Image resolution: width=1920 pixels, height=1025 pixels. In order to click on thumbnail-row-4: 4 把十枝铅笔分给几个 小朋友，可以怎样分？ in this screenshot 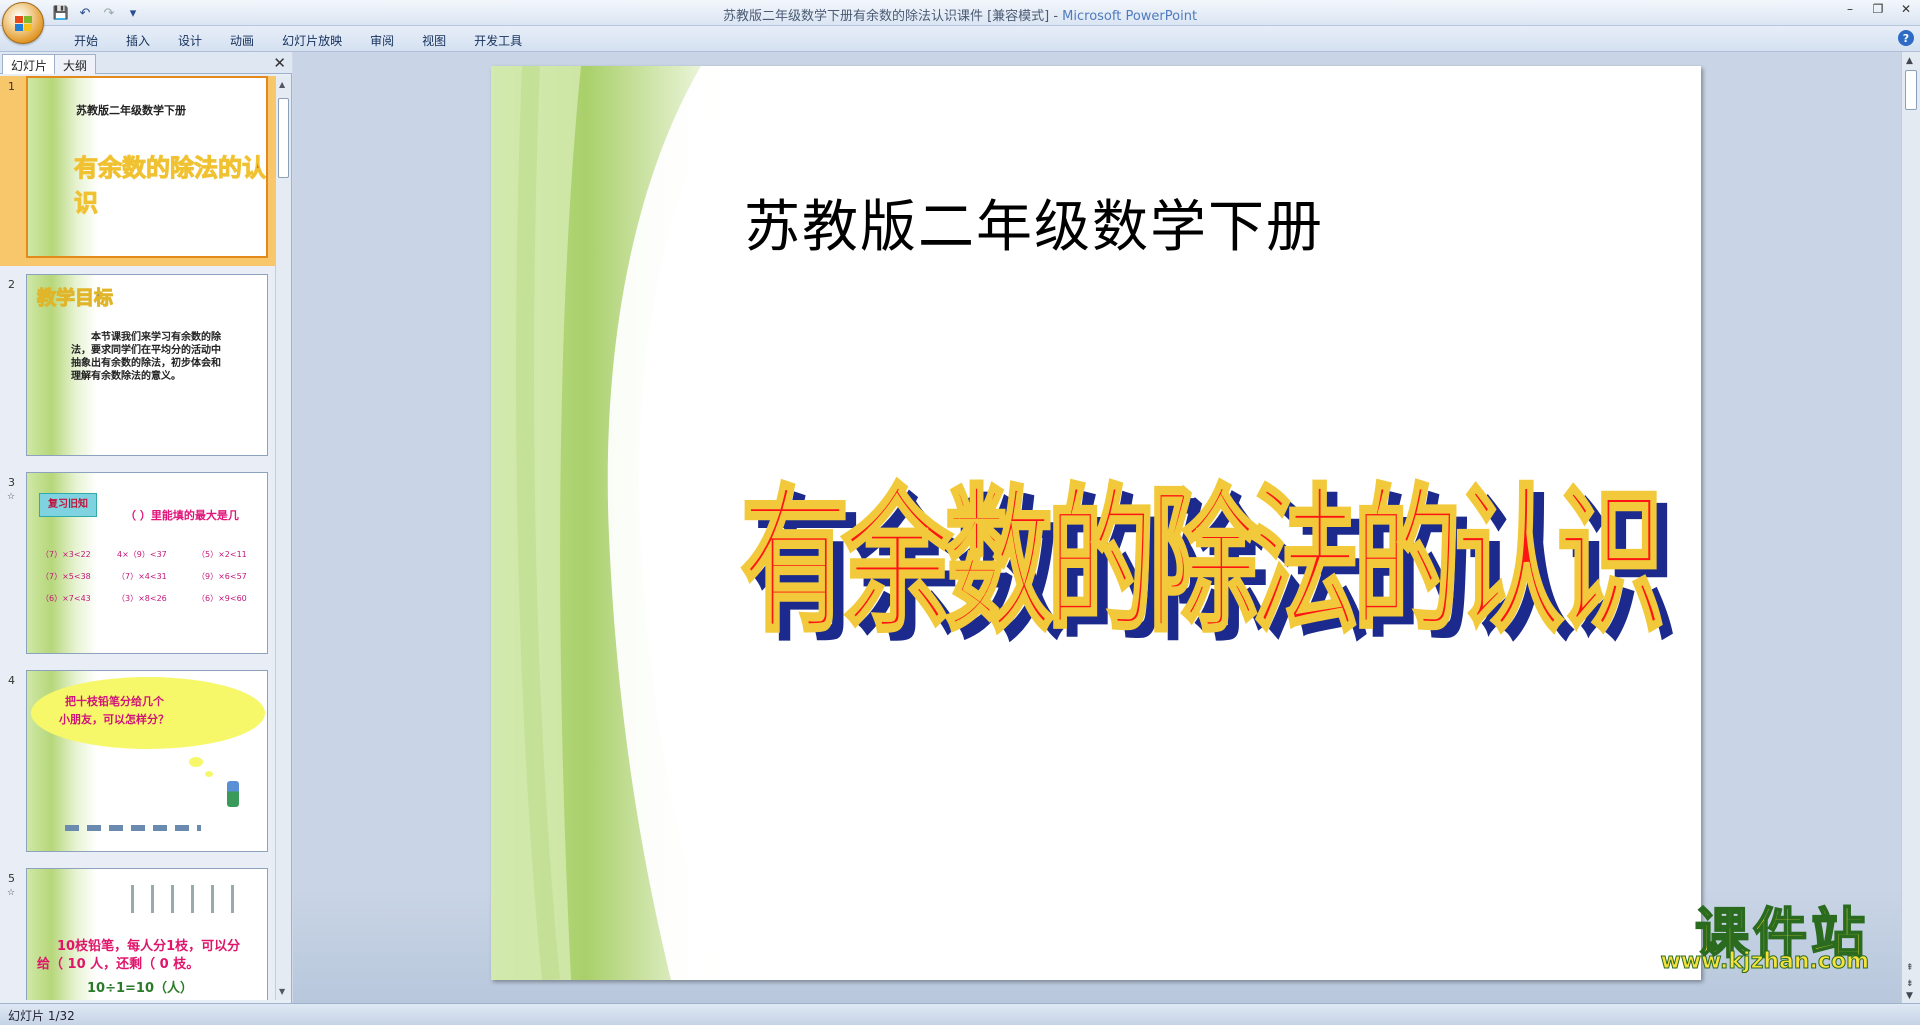, I will do `click(138, 765)`.